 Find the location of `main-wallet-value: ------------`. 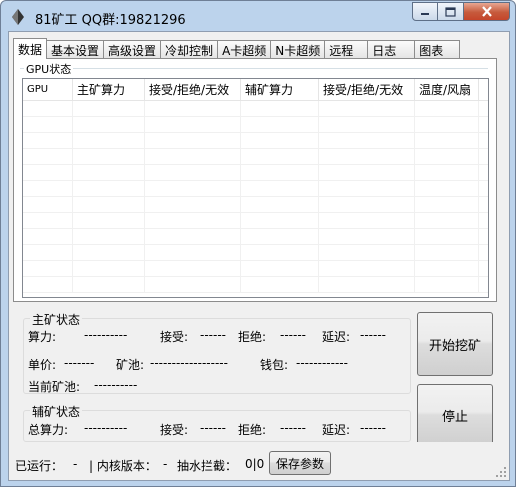

main-wallet-value: ------------ is located at coordinates (322, 363).